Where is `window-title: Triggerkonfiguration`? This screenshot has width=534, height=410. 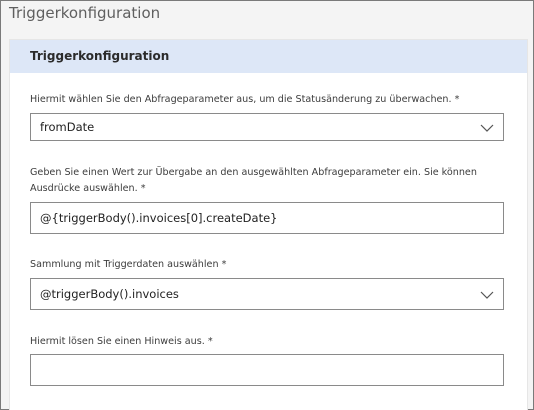 window-title: Triggerkonfiguration is located at coordinates (85, 13).